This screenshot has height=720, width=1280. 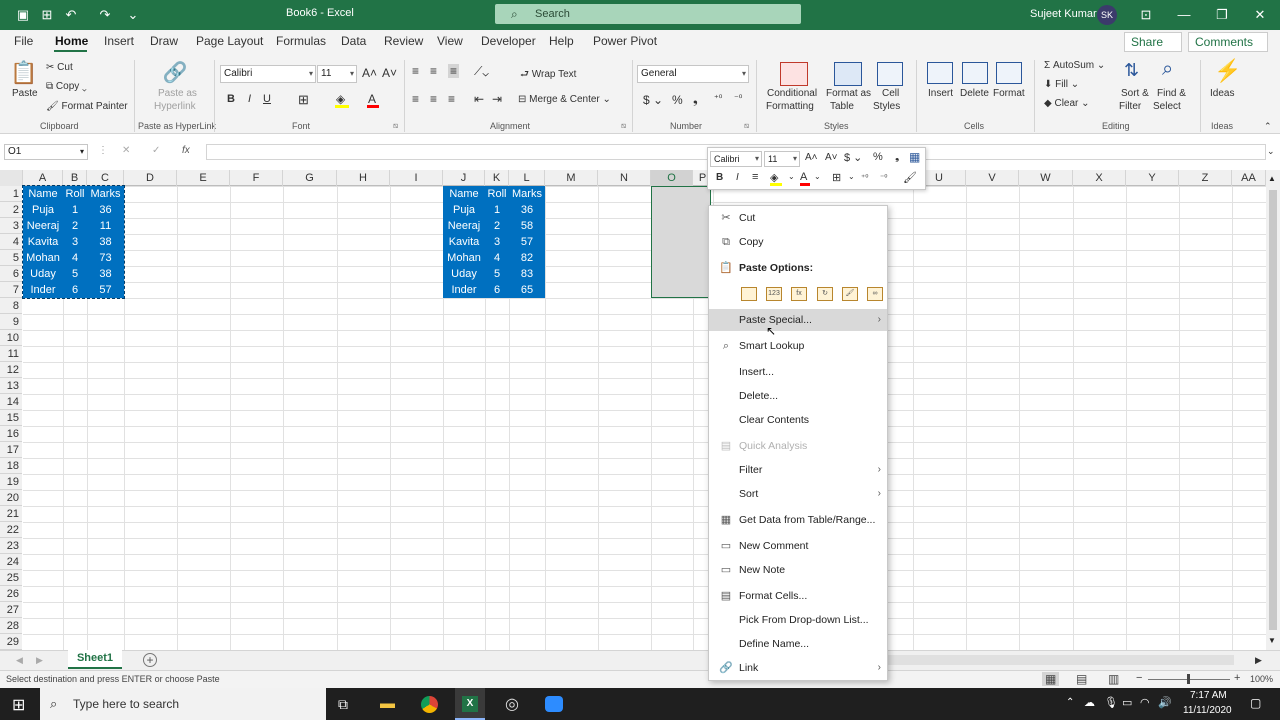 What do you see at coordinates (11, 370) in the screenshot?
I see `row-header: 12` at bounding box center [11, 370].